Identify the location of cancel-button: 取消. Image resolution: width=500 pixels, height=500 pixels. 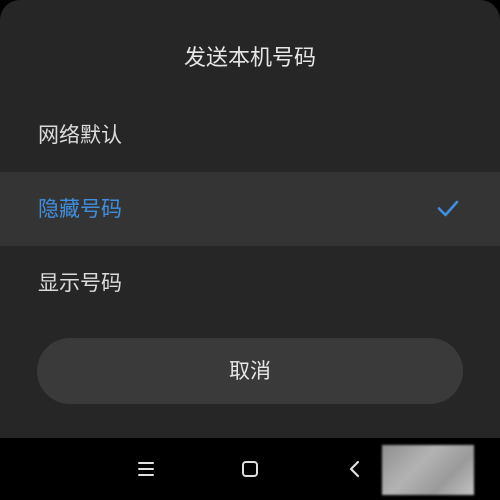
(250, 371).